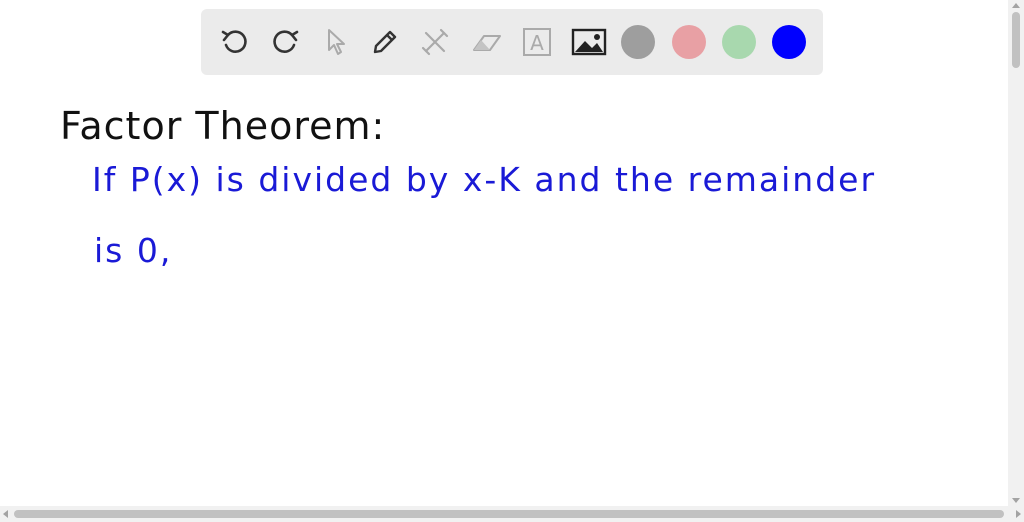  Describe the element at coordinates (1018, 514) in the screenshot. I see `scroll-right-arrow-icon` at that location.